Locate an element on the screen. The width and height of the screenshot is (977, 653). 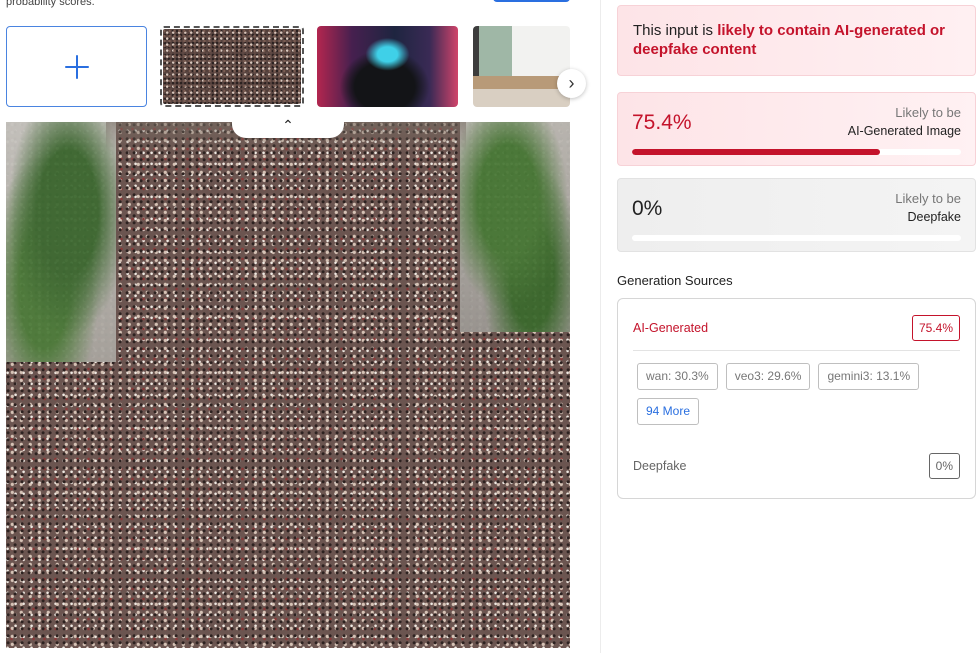
source-chip-veo3: veo3: 29.6% is located at coordinates (768, 376).